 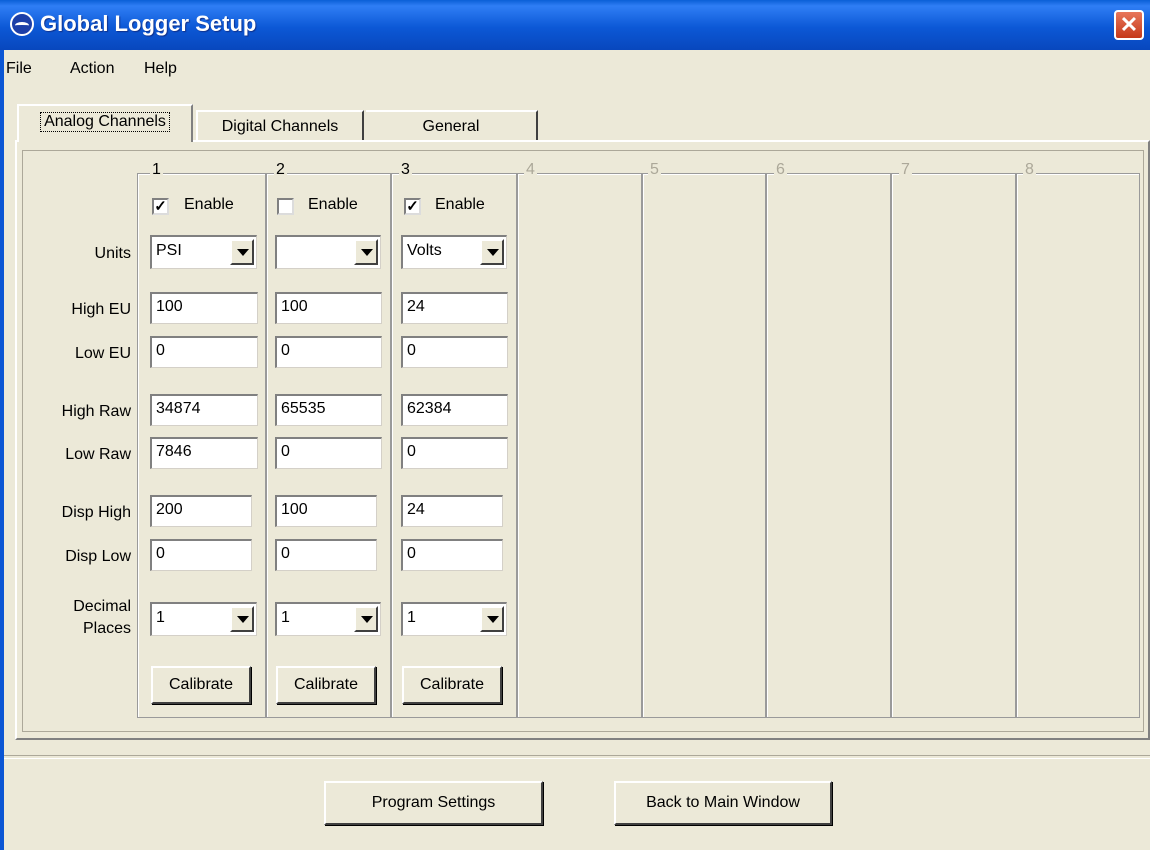 What do you see at coordinates (201, 511) in the screenshot?
I see `channel-1-disp-high-input: 200` at bounding box center [201, 511].